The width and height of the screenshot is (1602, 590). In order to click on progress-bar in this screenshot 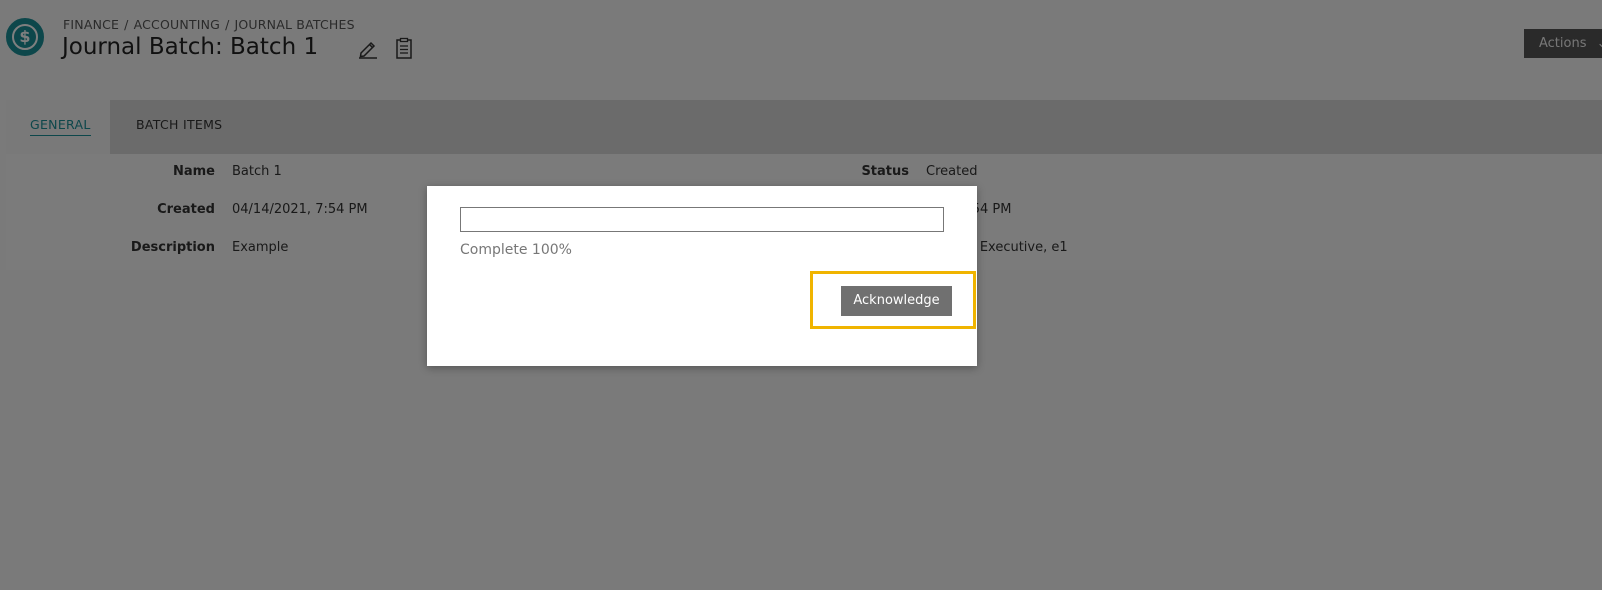, I will do `click(702, 219)`.